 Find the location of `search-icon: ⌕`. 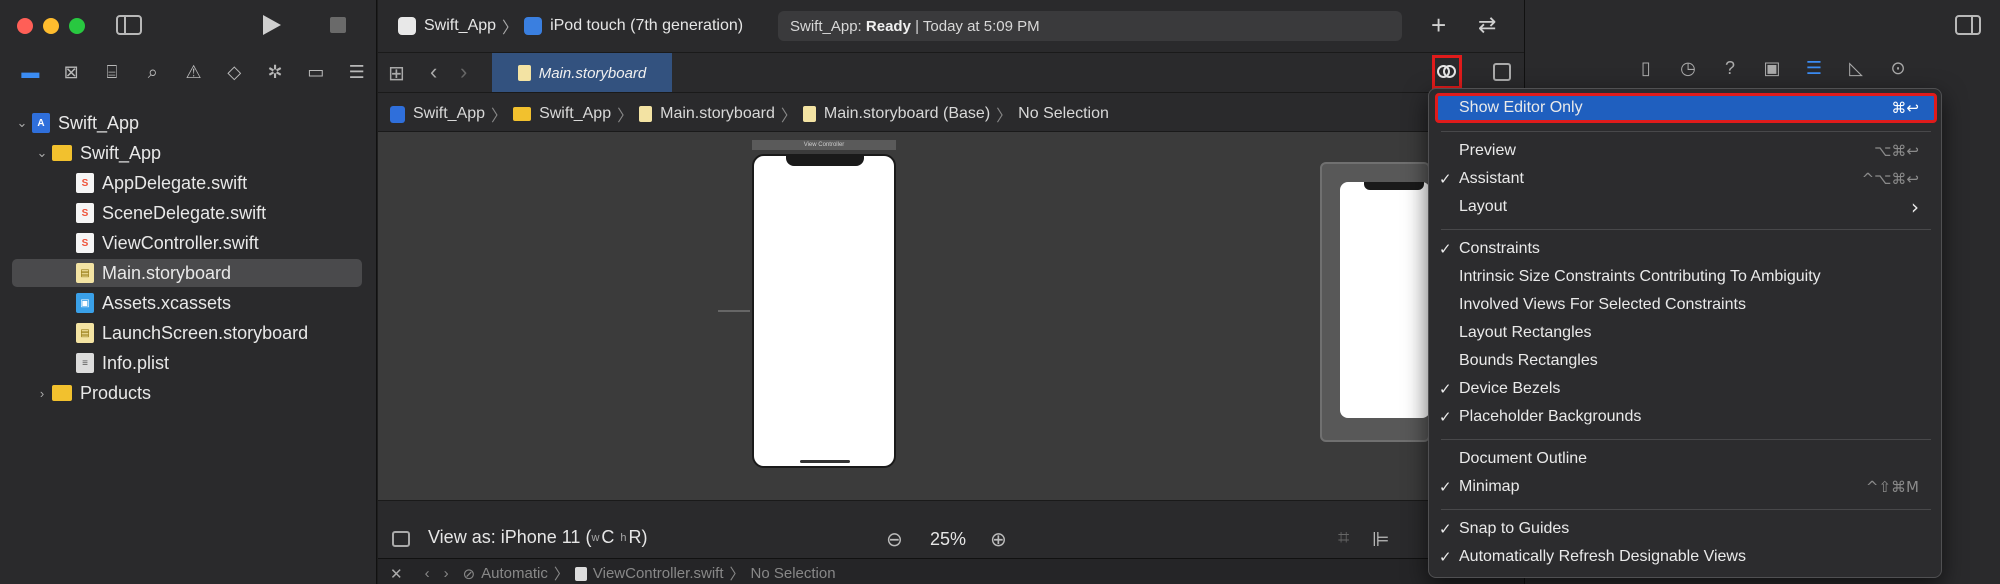

search-icon: ⌕ is located at coordinates (152, 72).